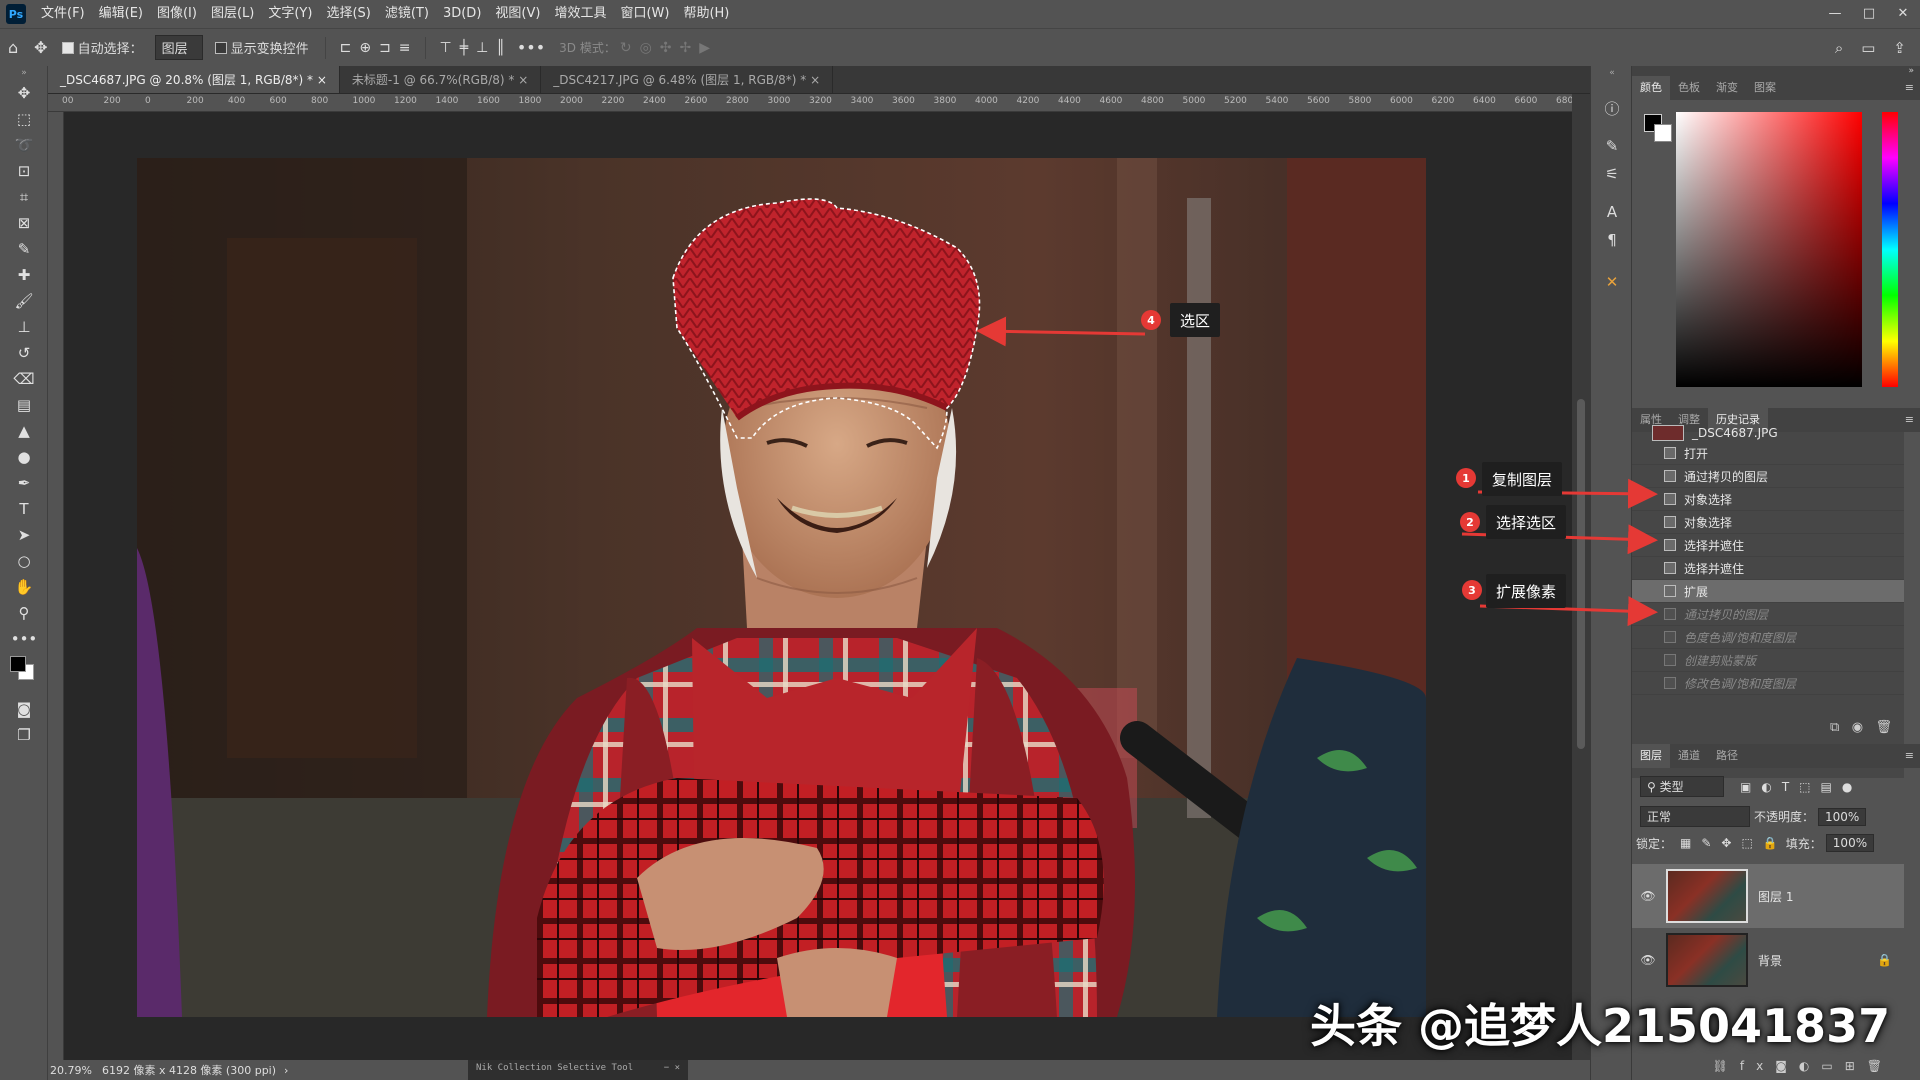 The image size is (1920, 1080). What do you see at coordinates (24, 353) in the screenshot?
I see `history-brush-tool-icon: ↺` at bounding box center [24, 353].